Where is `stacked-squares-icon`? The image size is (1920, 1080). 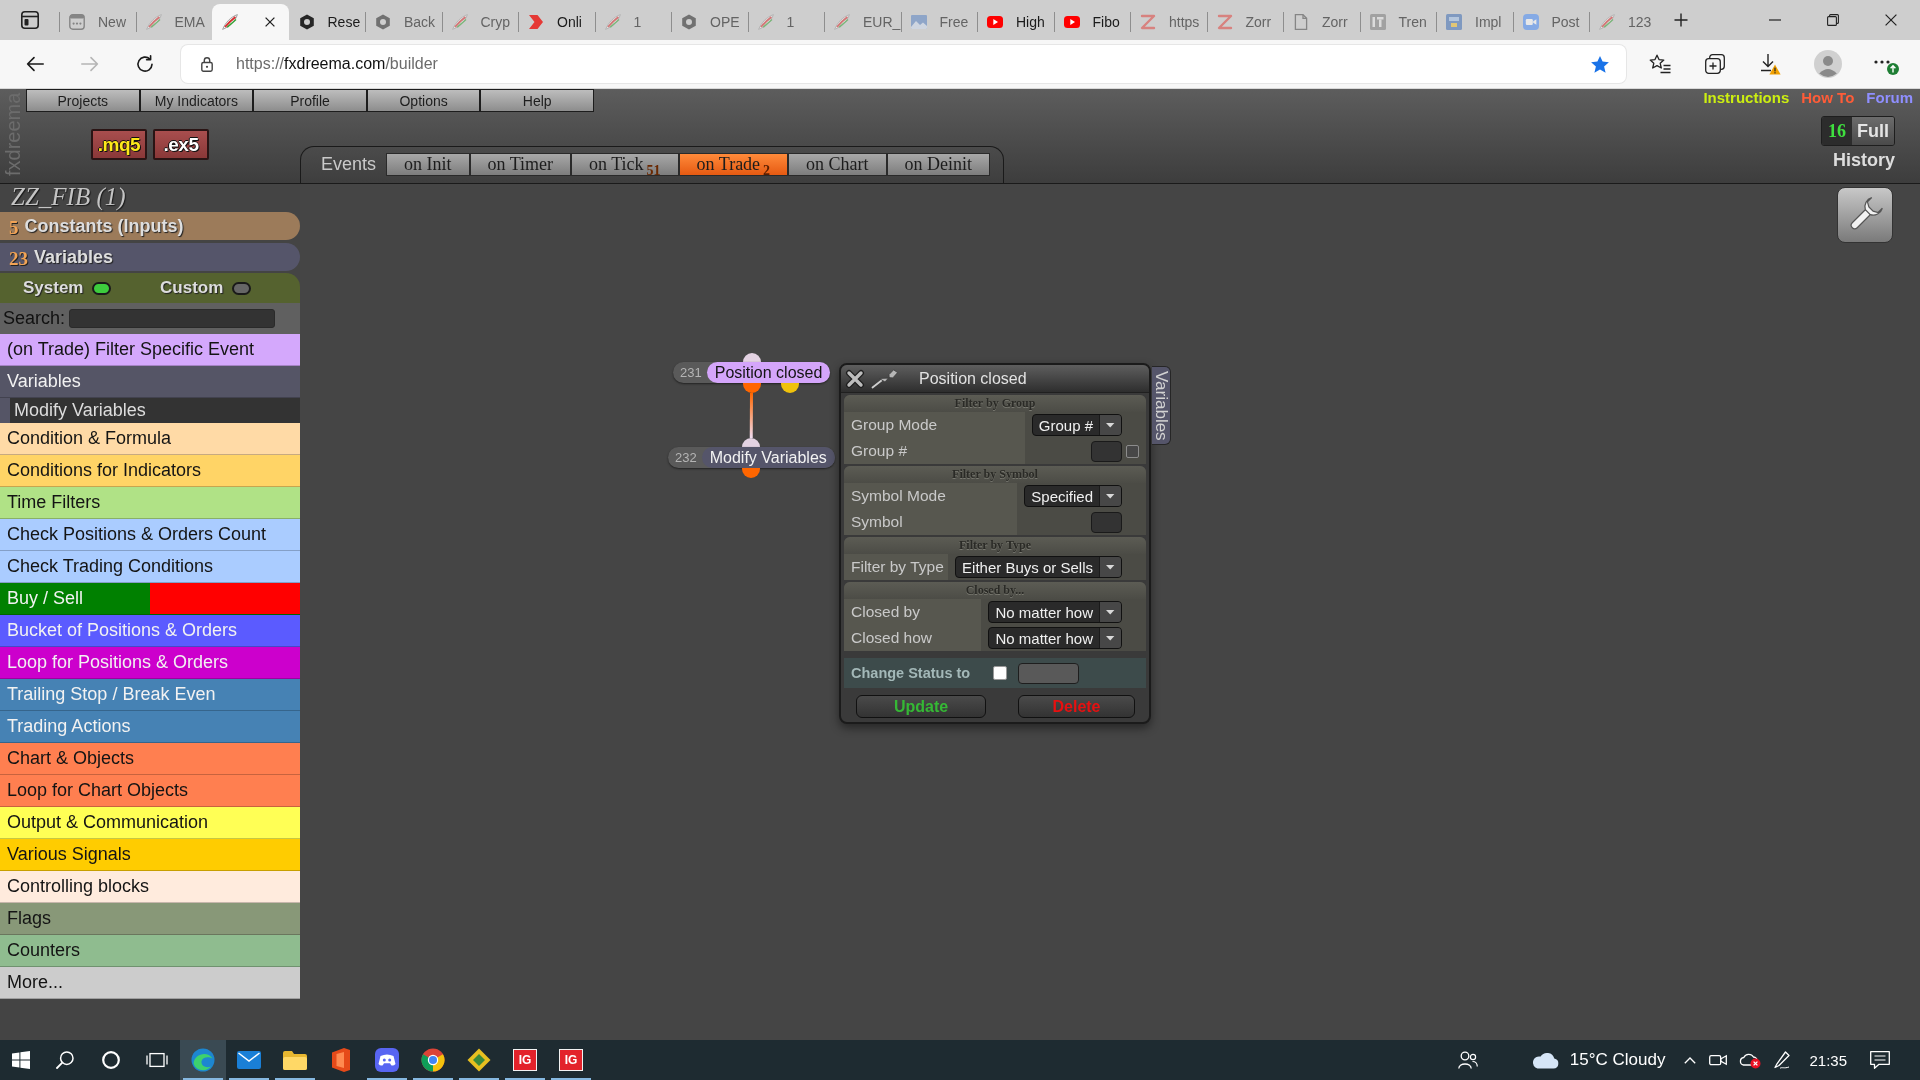
stacked-squares-icon is located at coordinates (1715, 64).